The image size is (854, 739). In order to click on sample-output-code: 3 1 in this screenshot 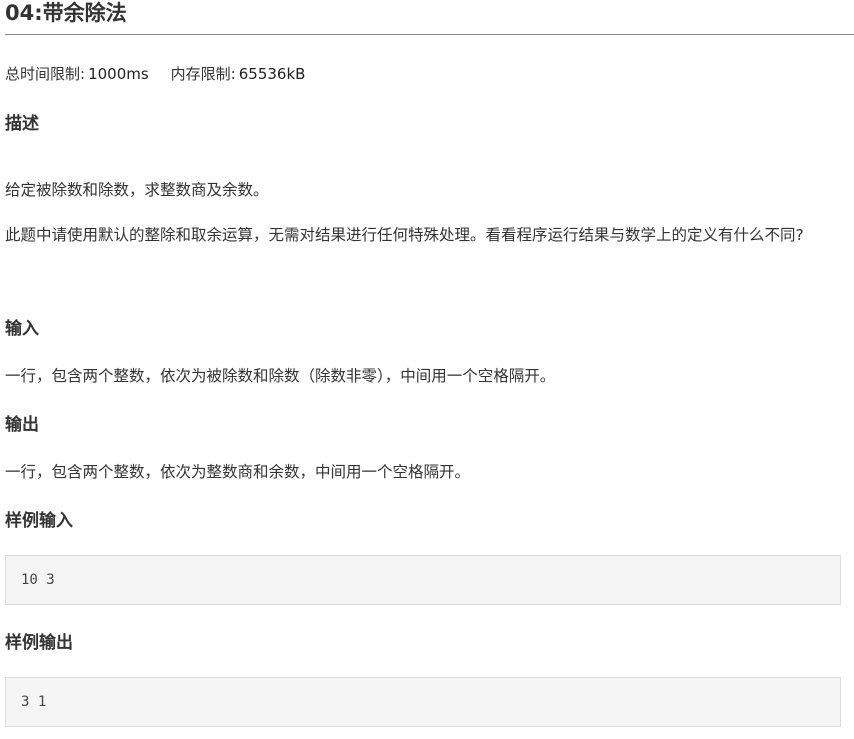, I will do `click(34, 702)`.